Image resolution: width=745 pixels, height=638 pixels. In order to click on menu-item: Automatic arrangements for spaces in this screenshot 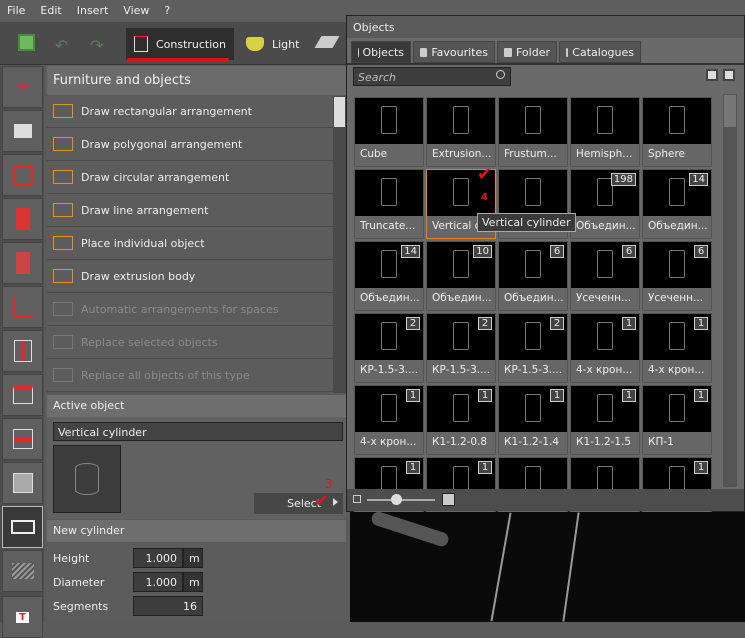, I will do `click(190, 309)`.